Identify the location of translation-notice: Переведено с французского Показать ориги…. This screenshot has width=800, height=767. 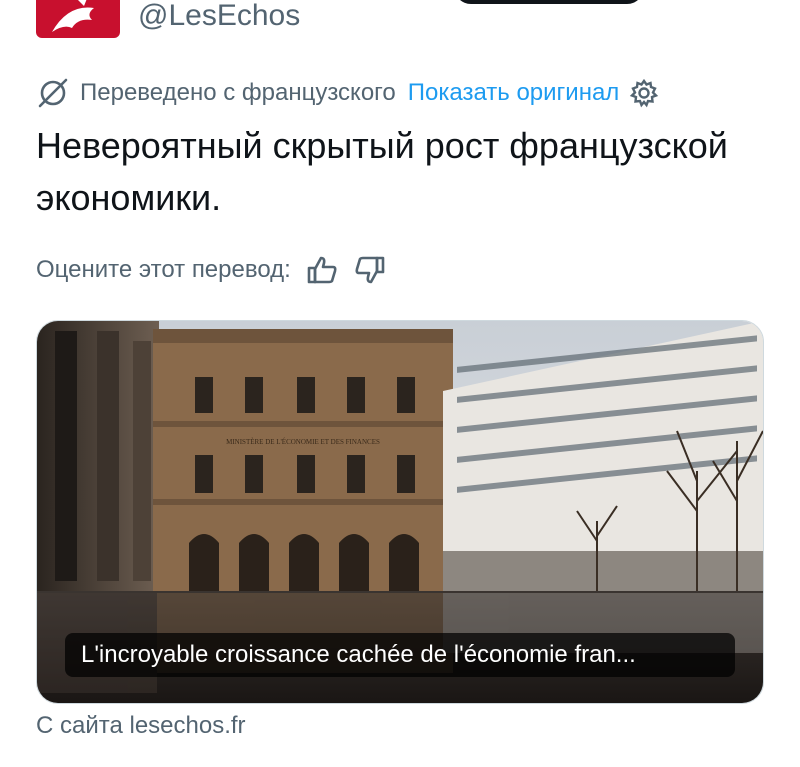
(347, 93).